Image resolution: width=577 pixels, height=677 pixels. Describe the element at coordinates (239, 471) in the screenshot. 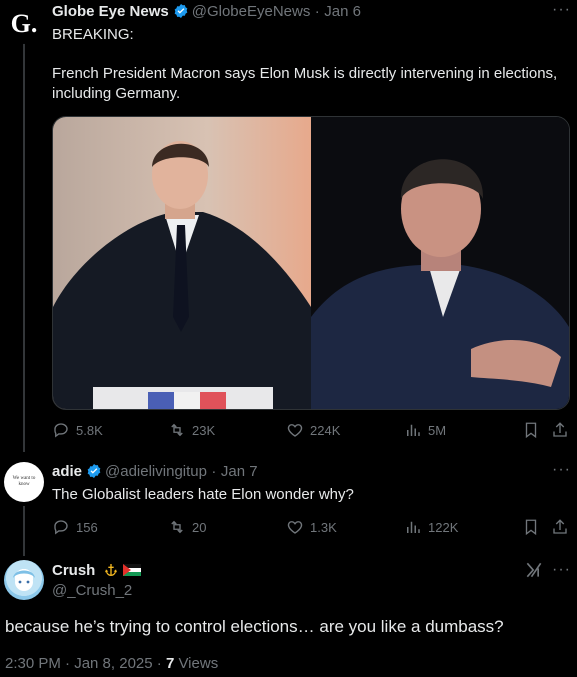

I see `tweet-date: Jan 7` at that location.